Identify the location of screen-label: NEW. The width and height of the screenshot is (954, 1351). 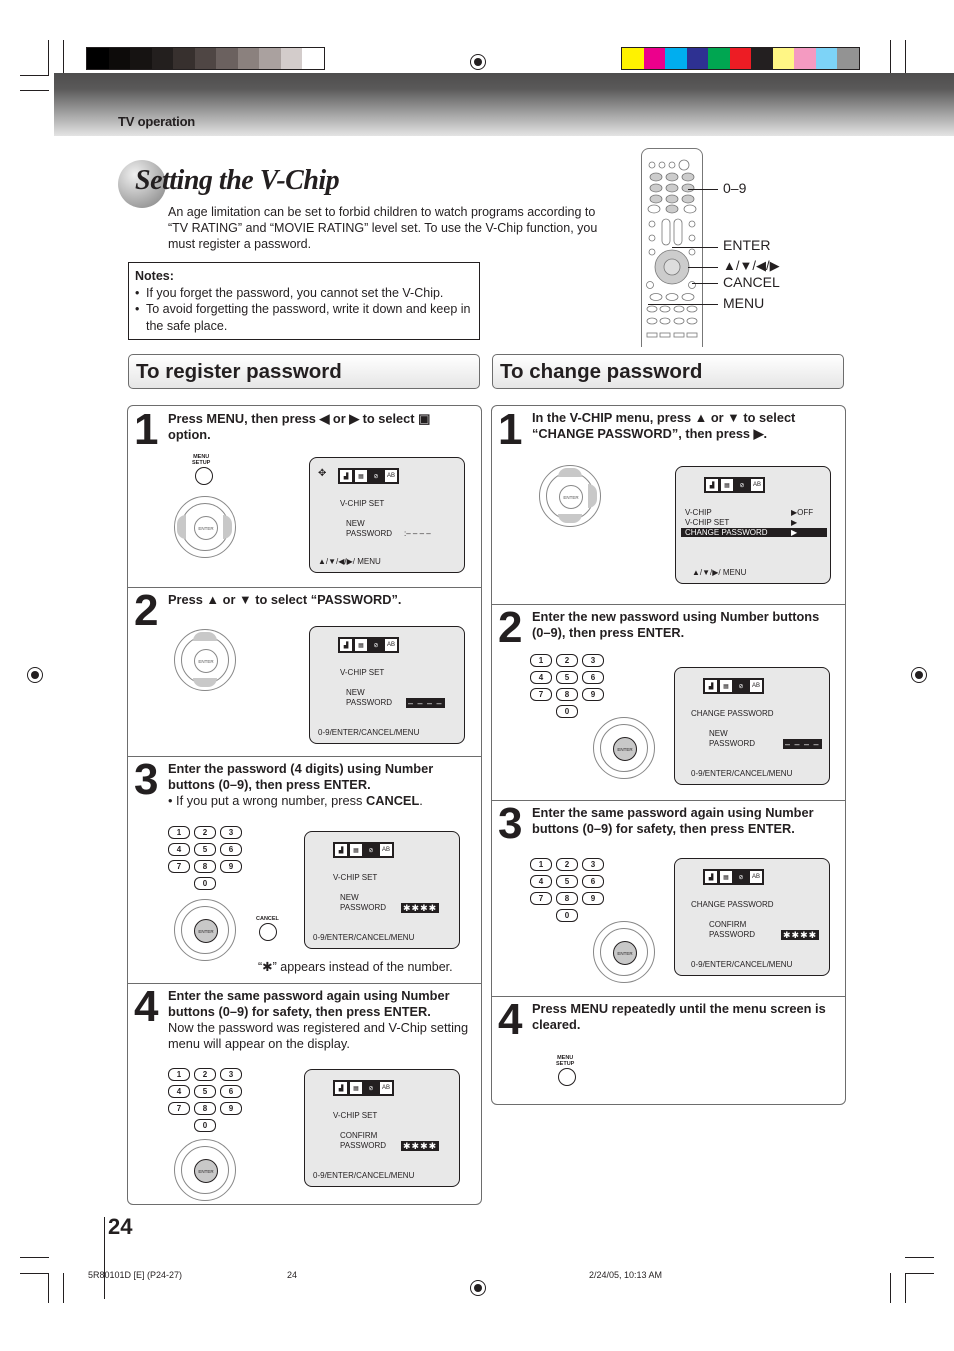
(349, 897).